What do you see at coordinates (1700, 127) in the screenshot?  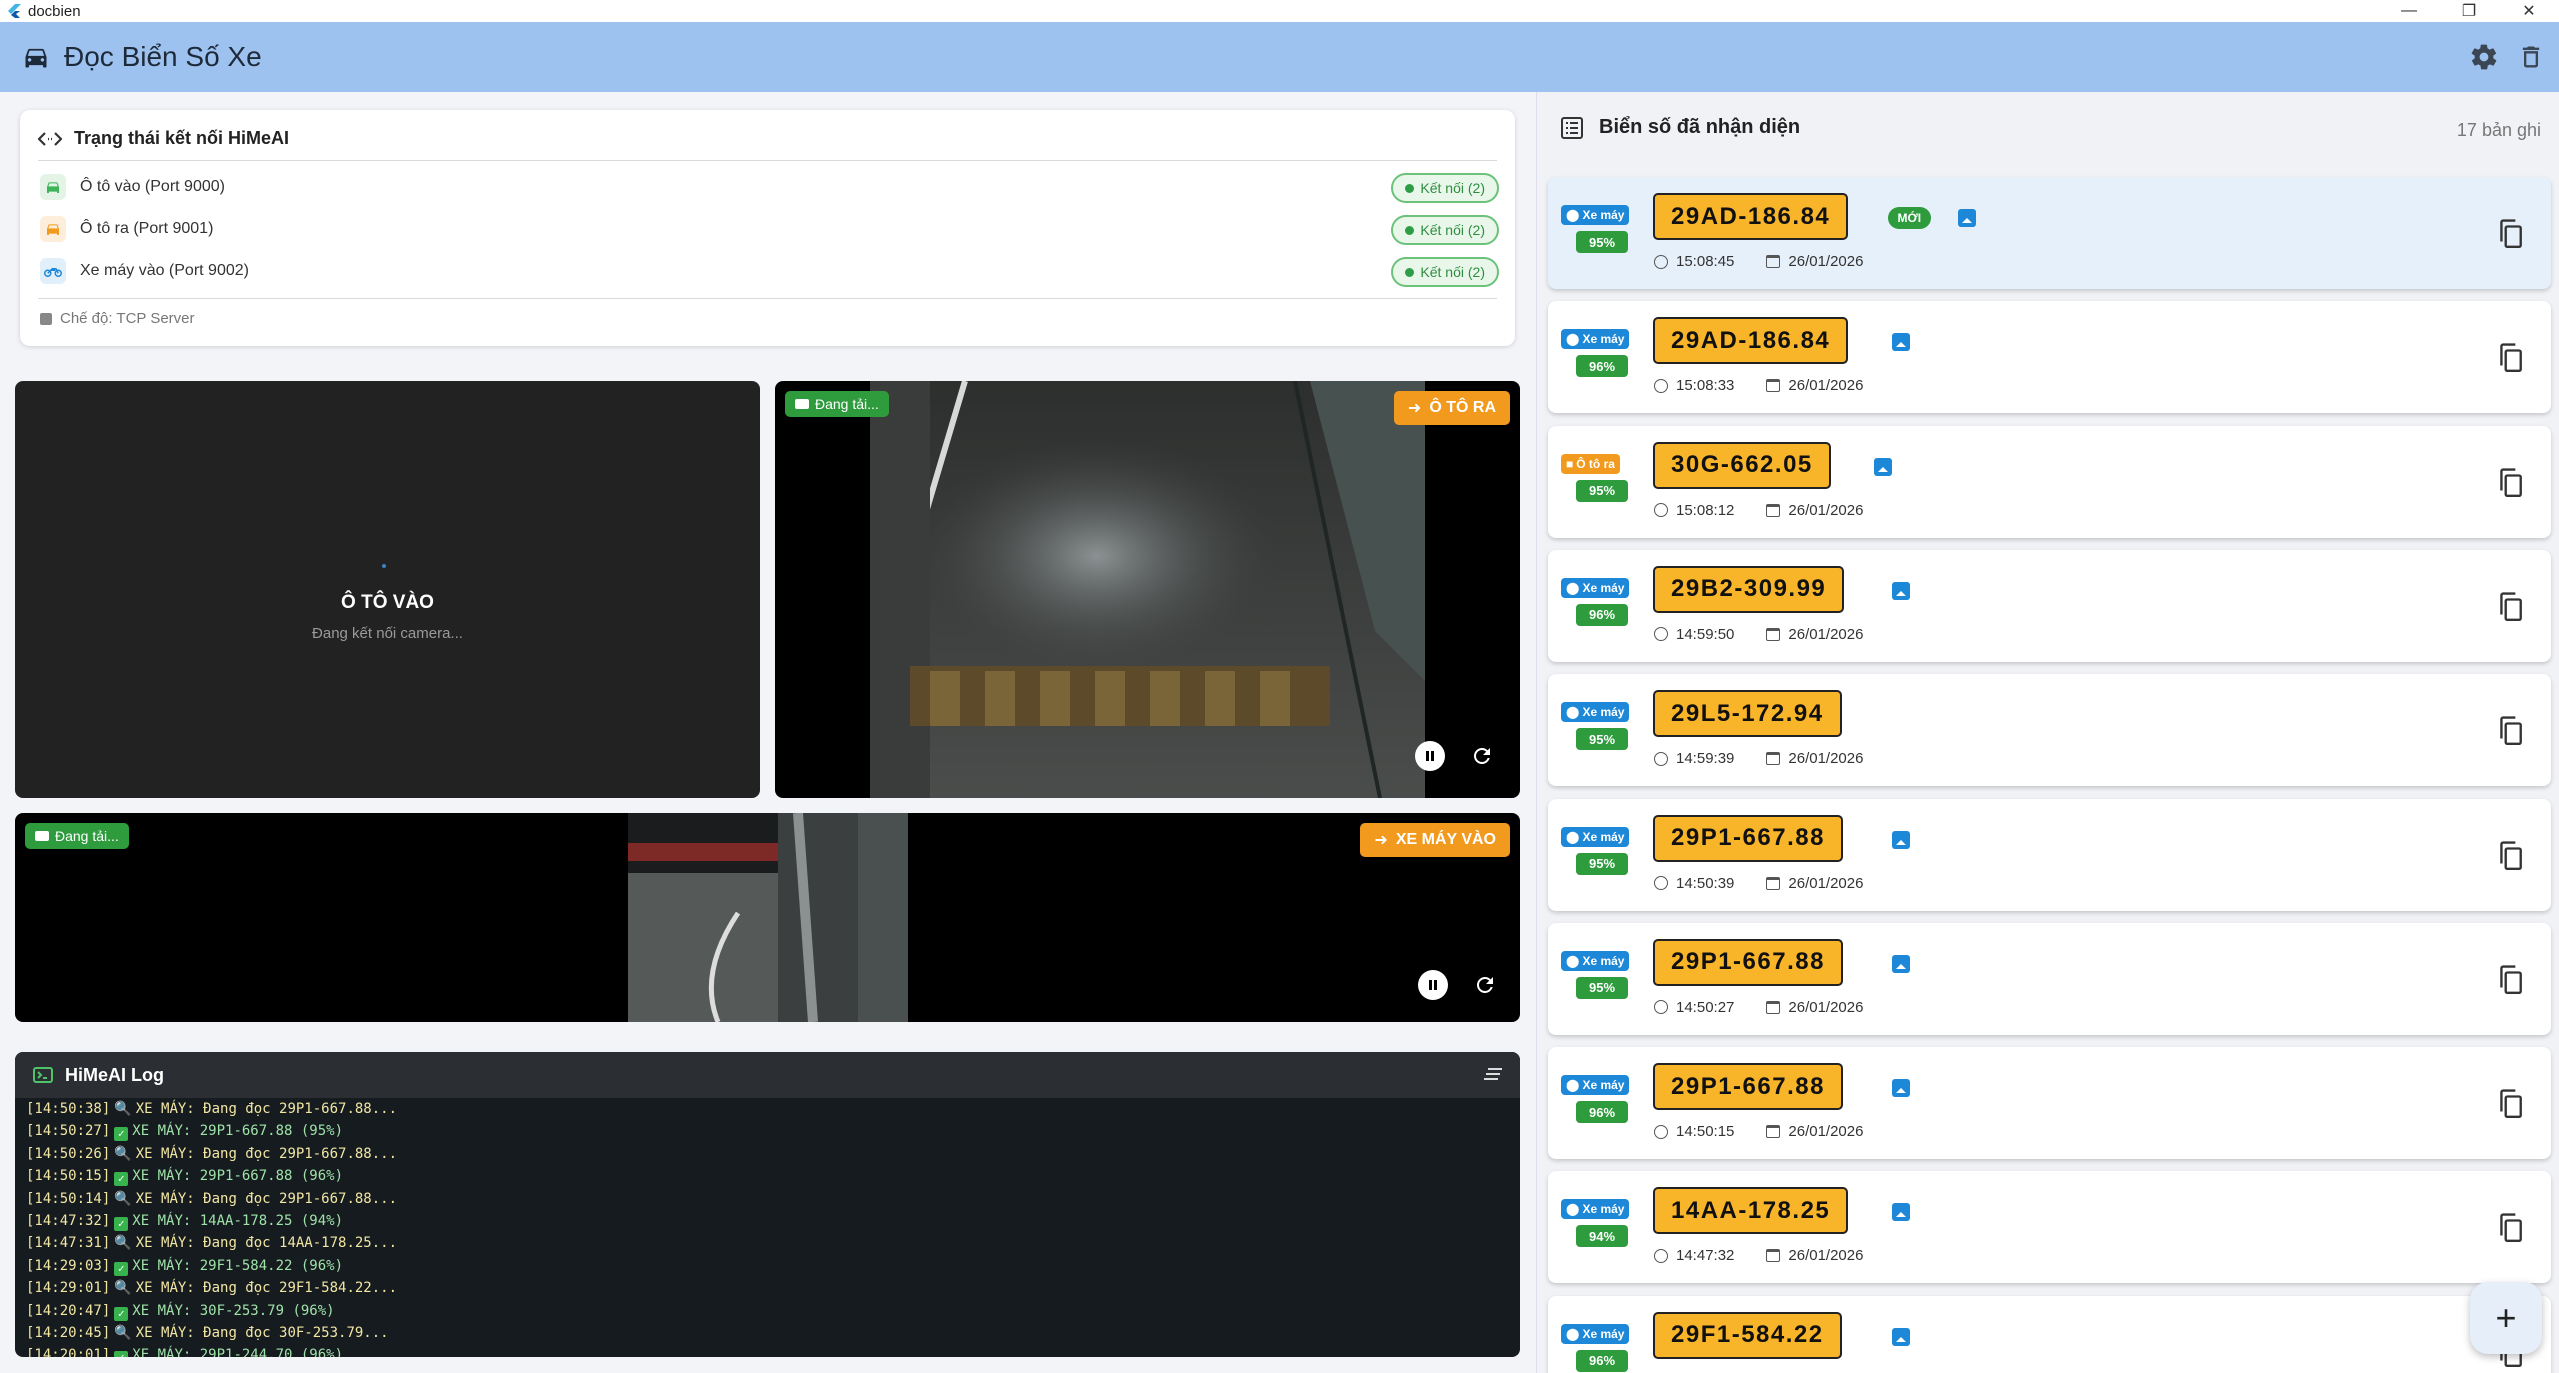 I see `plates-title: Biển số đã nhận diện` at bounding box center [1700, 127].